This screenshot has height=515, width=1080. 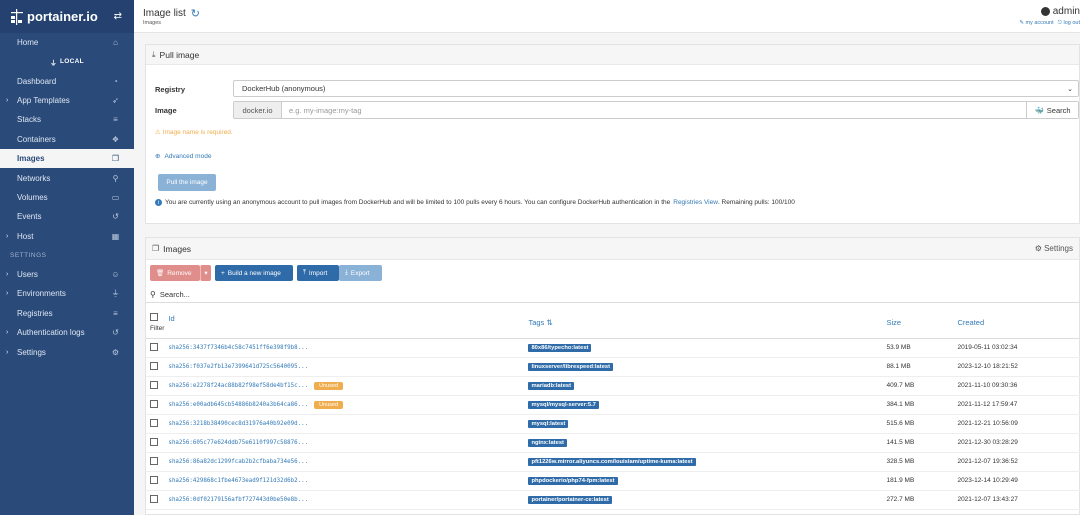 I want to click on image-tag-badge: mariadb:latest, so click(x=551, y=386).